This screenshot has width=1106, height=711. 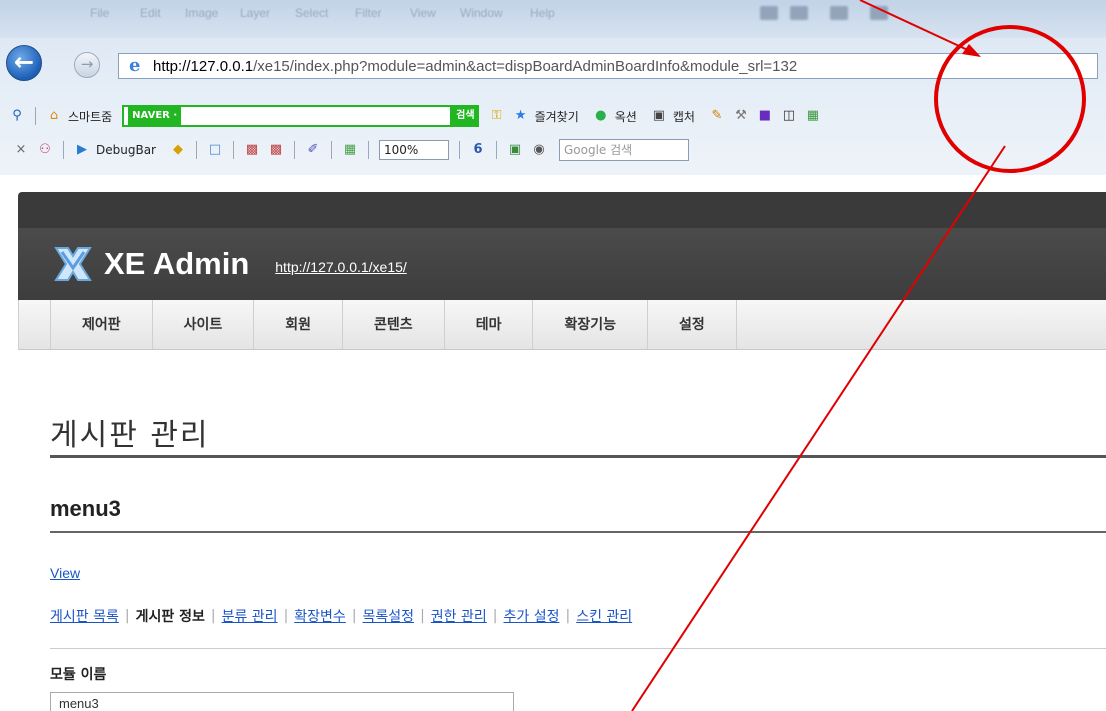 I want to click on back-button: ←, so click(x=24, y=63).